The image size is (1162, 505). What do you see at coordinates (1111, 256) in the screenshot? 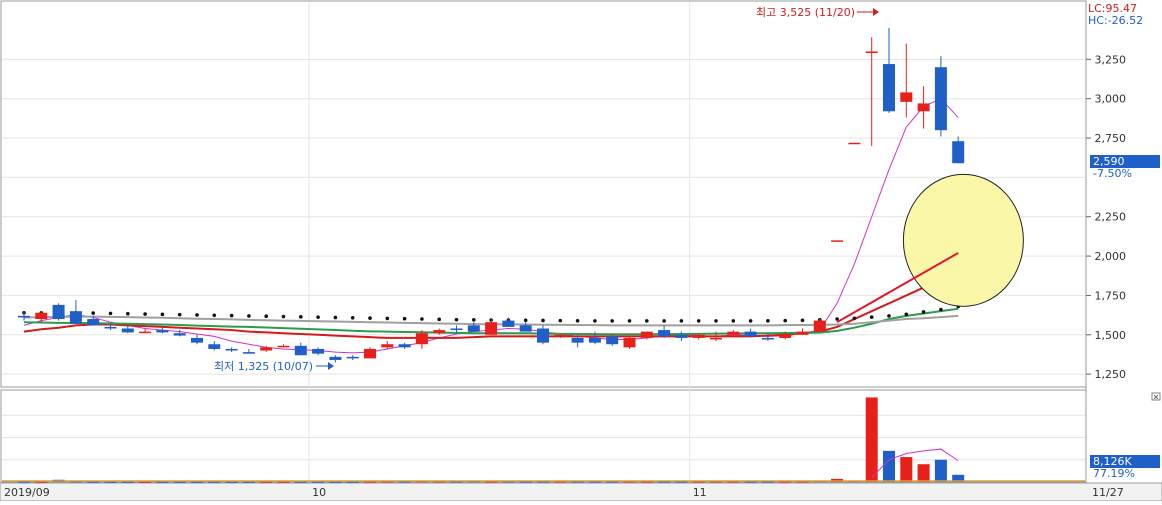
I see `price-tick-label: 2,000` at bounding box center [1111, 256].